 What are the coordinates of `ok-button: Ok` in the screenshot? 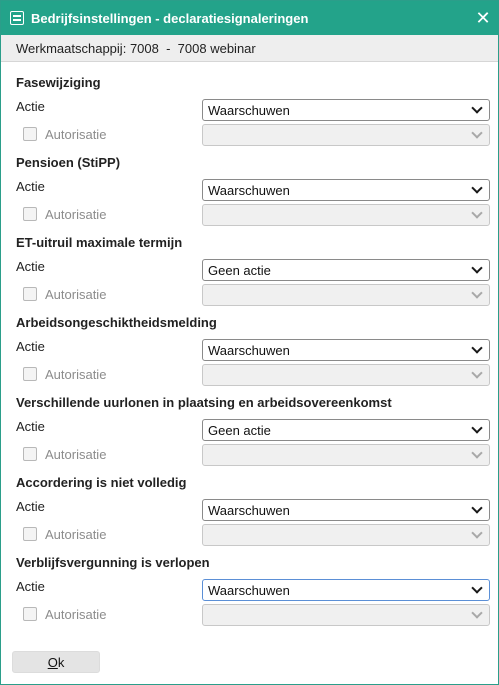 It's located at (56, 662).